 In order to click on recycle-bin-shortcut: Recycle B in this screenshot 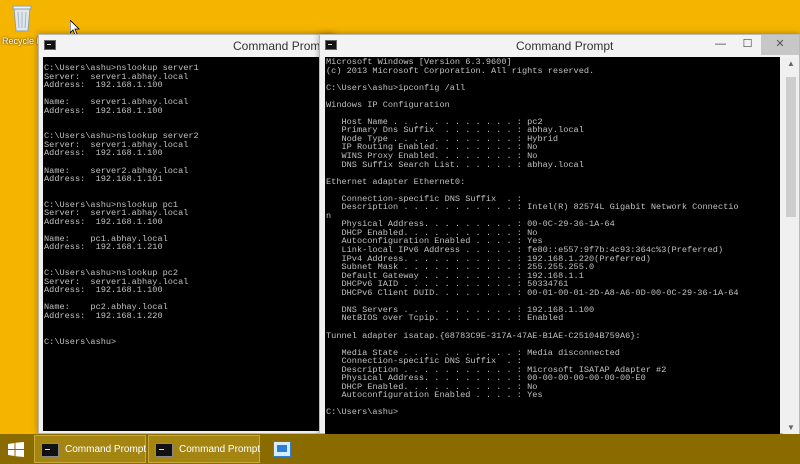, I will do `click(22, 24)`.